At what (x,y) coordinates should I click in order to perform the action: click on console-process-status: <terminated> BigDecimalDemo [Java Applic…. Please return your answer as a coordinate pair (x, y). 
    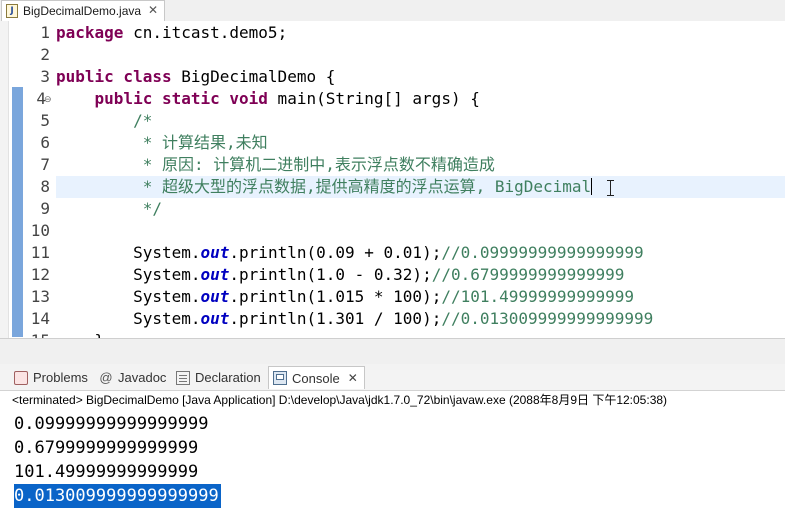
    Looking at the image, I should click on (340, 400).